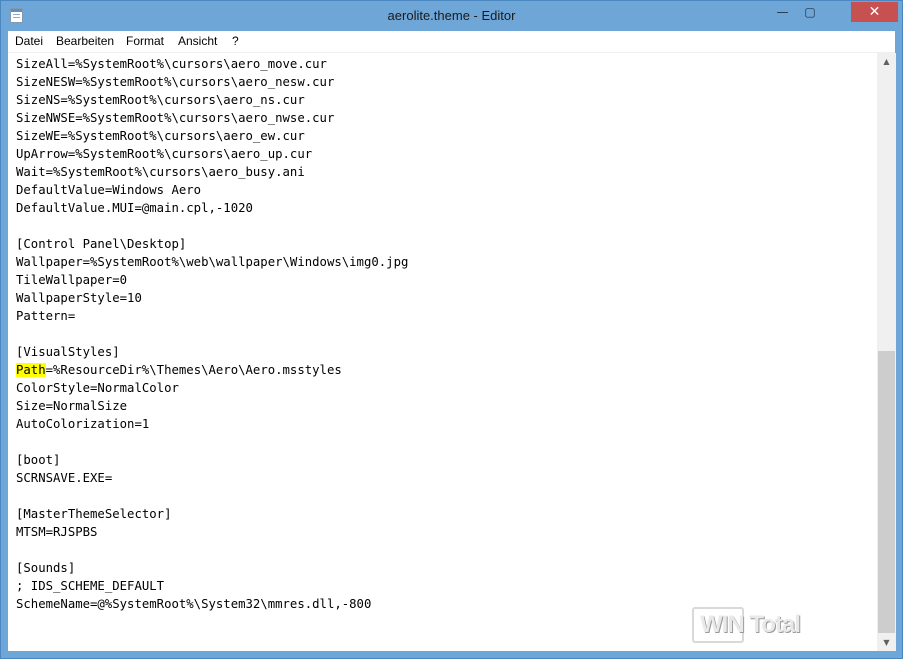 This screenshot has width=903, height=659. What do you see at coordinates (886, 642) in the screenshot?
I see `scroll-down-arrow-icon: ▼` at bounding box center [886, 642].